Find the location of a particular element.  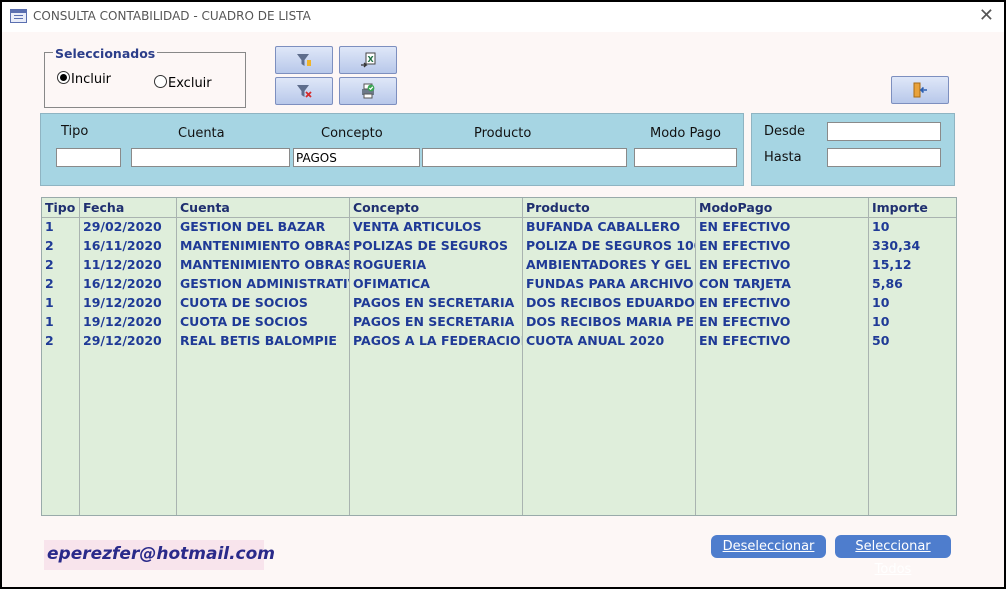

header-divider is located at coordinates (499, 217).